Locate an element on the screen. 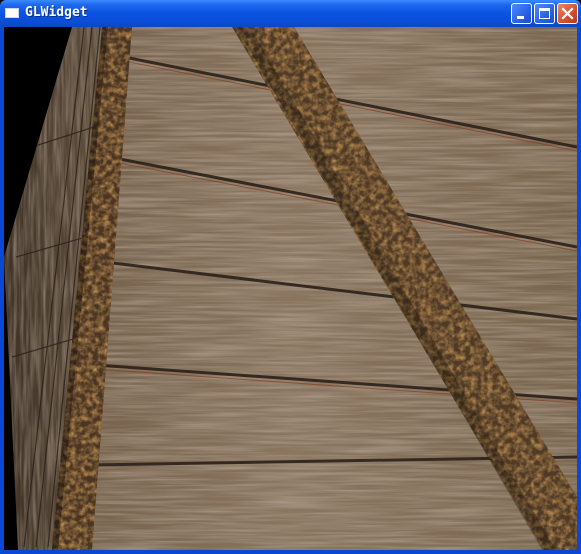  minimize-icon is located at coordinates (520, 17).